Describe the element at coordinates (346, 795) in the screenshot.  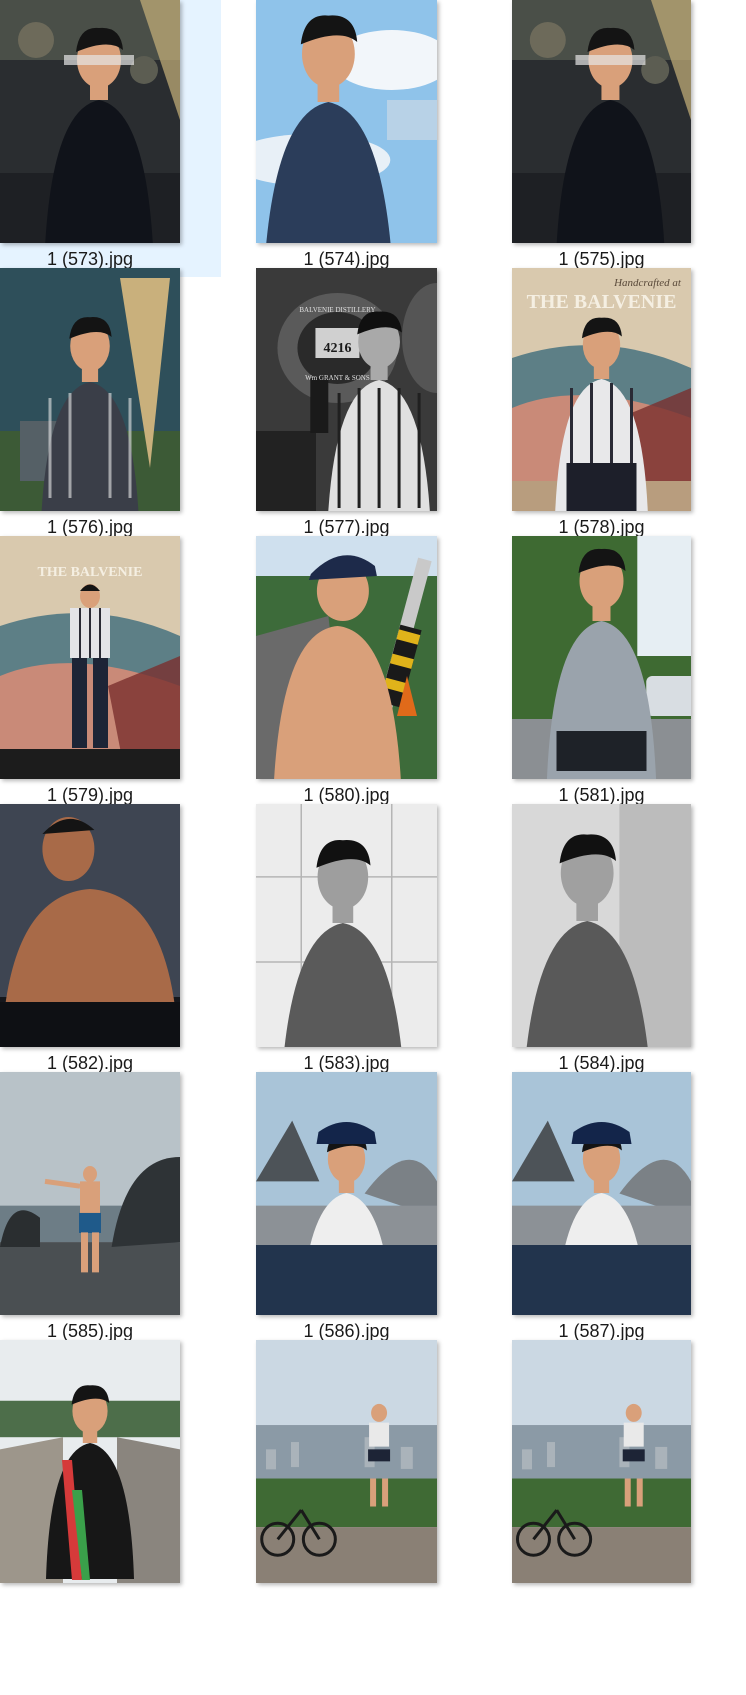
I see `file-name-label: 1 (580).jpg` at that location.